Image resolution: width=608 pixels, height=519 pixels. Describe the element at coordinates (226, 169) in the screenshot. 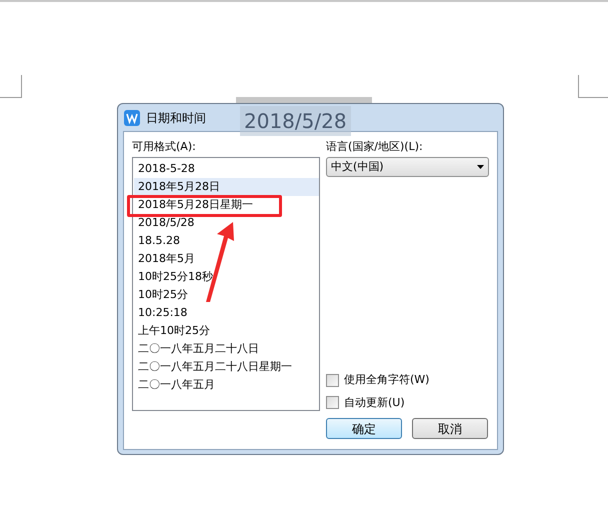

I see `format-item: 2018-5-28` at that location.